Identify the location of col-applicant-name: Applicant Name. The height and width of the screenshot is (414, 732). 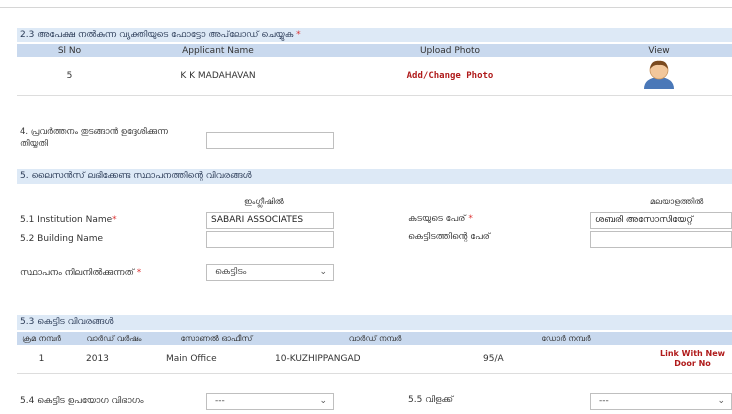
(218, 50).